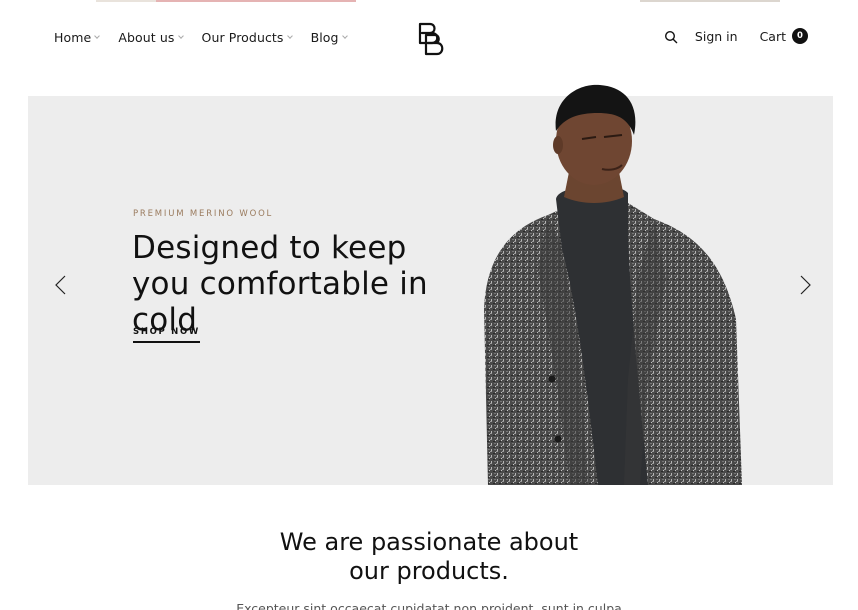  Describe the element at coordinates (716, 36) in the screenshot. I see `sign-in-link: Sign in` at that location.